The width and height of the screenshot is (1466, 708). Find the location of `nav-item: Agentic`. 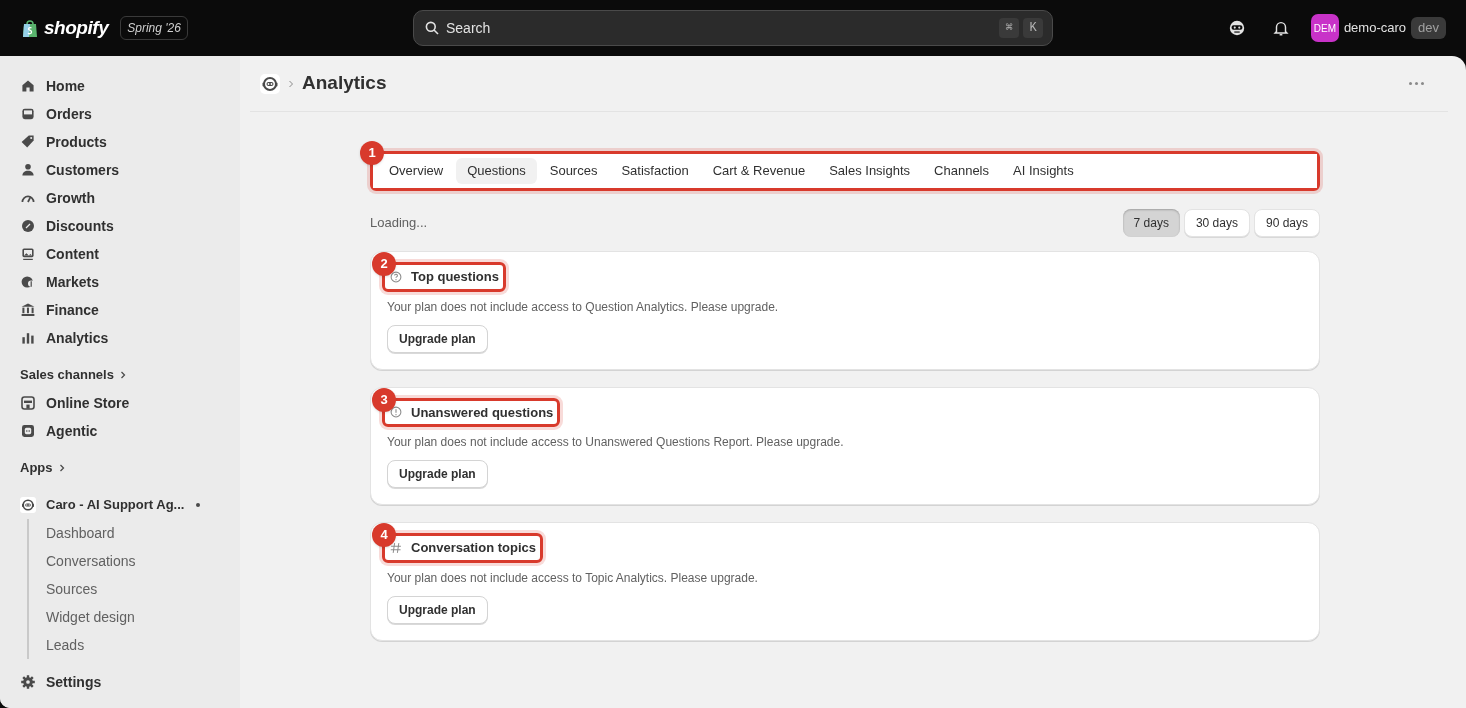

nav-item: Agentic is located at coordinates (120, 431).